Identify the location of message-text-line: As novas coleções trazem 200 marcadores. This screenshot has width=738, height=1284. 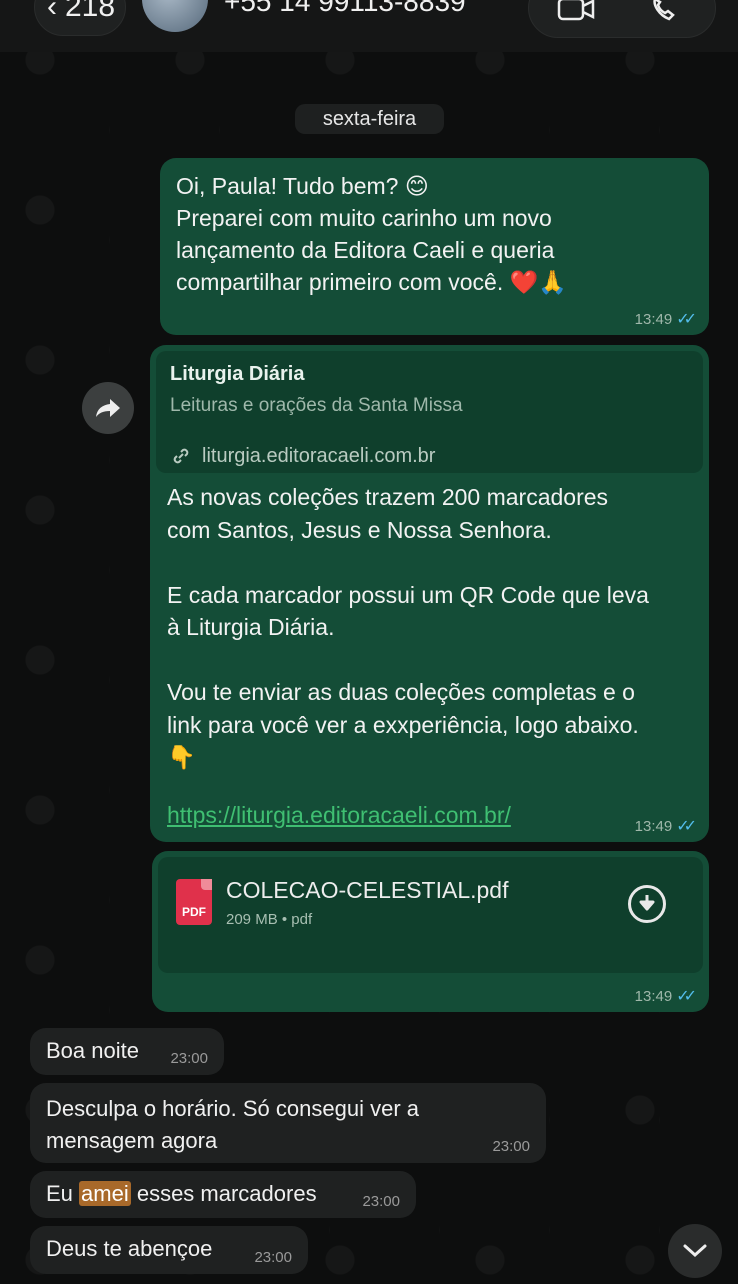
(388, 497).